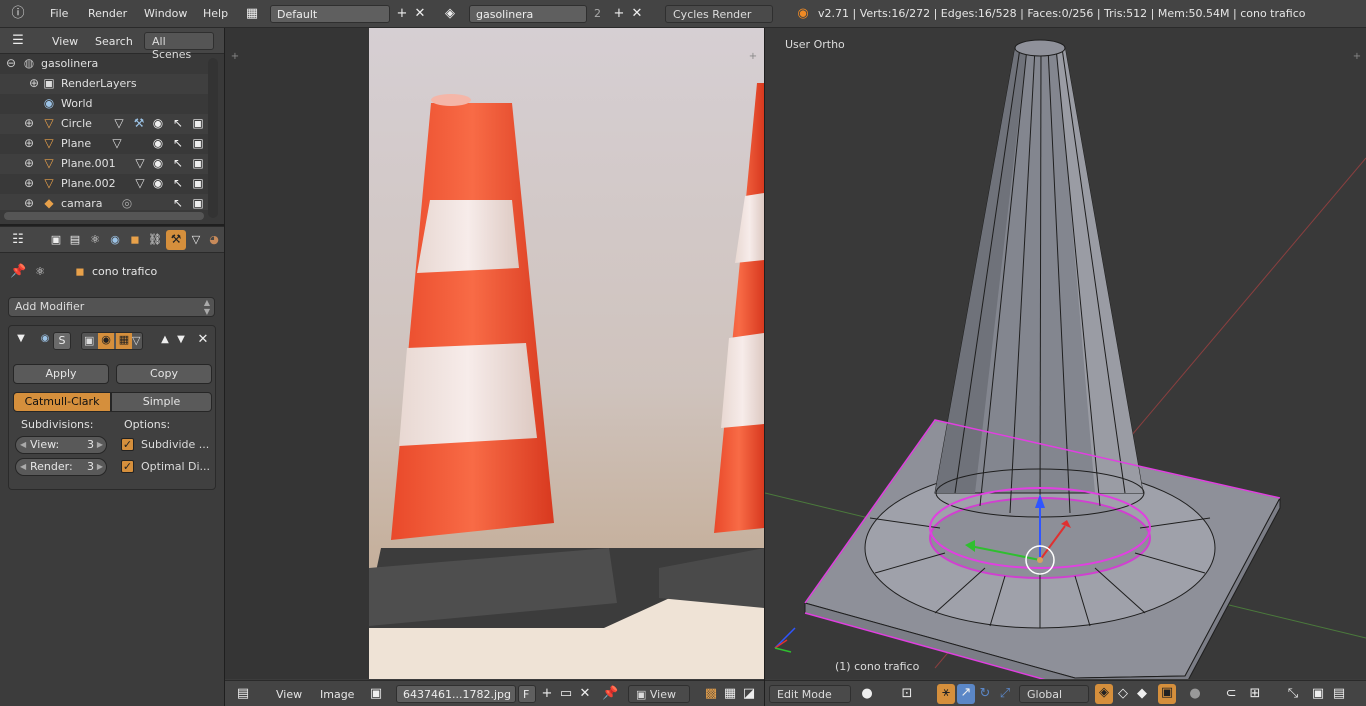 The height and width of the screenshot is (706, 1366). Describe the element at coordinates (243, 694) in the screenshot. I see `editor-type-icon: ▤` at that location.